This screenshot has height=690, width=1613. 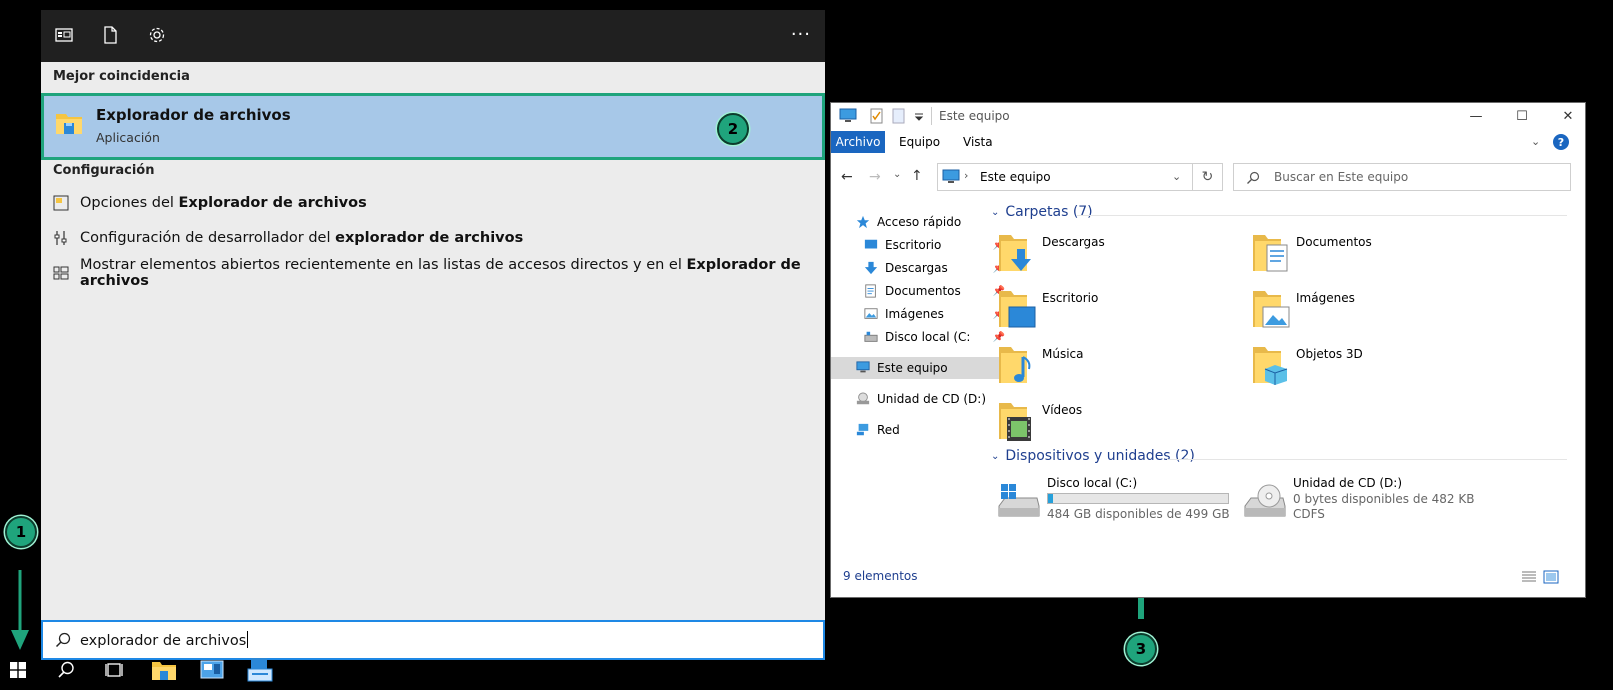 What do you see at coordinates (974, 116) in the screenshot?
I see `window-title: Este equipo` at bounding box center [974, 116].